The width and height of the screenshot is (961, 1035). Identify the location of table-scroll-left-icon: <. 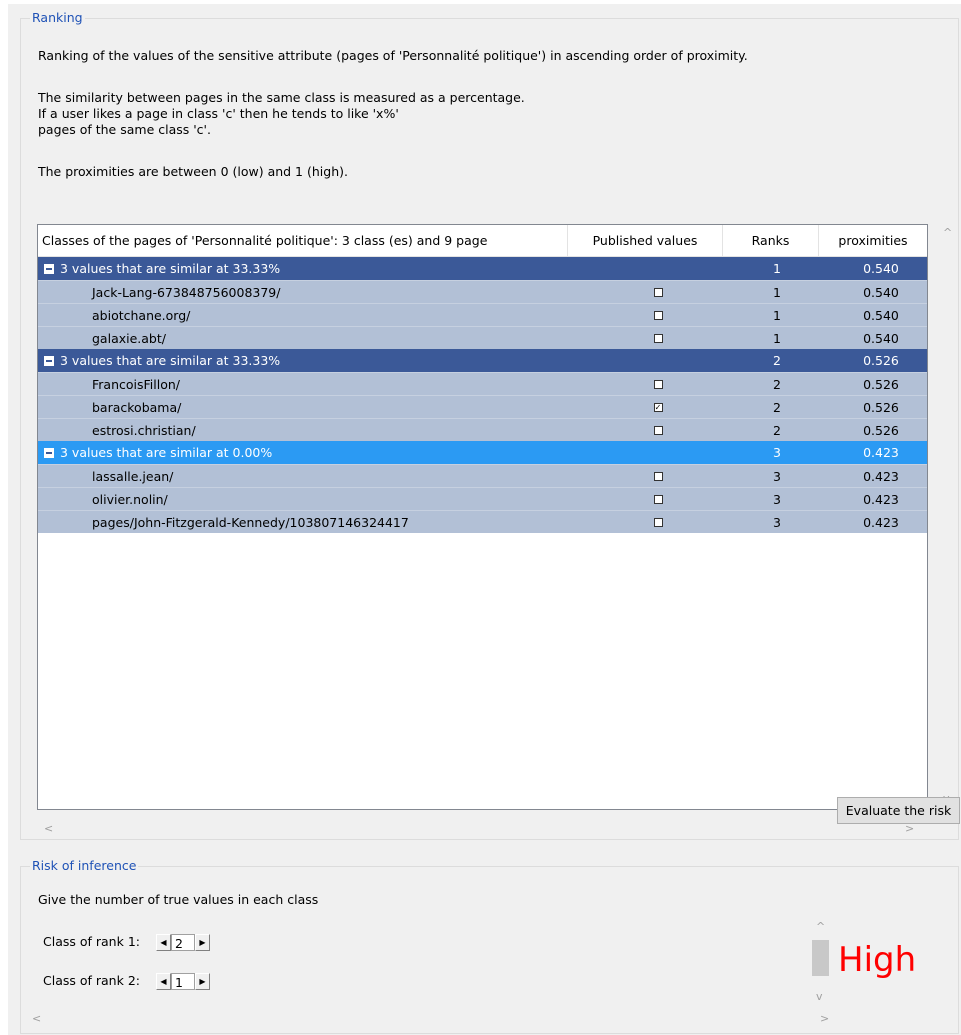
(48, 828).